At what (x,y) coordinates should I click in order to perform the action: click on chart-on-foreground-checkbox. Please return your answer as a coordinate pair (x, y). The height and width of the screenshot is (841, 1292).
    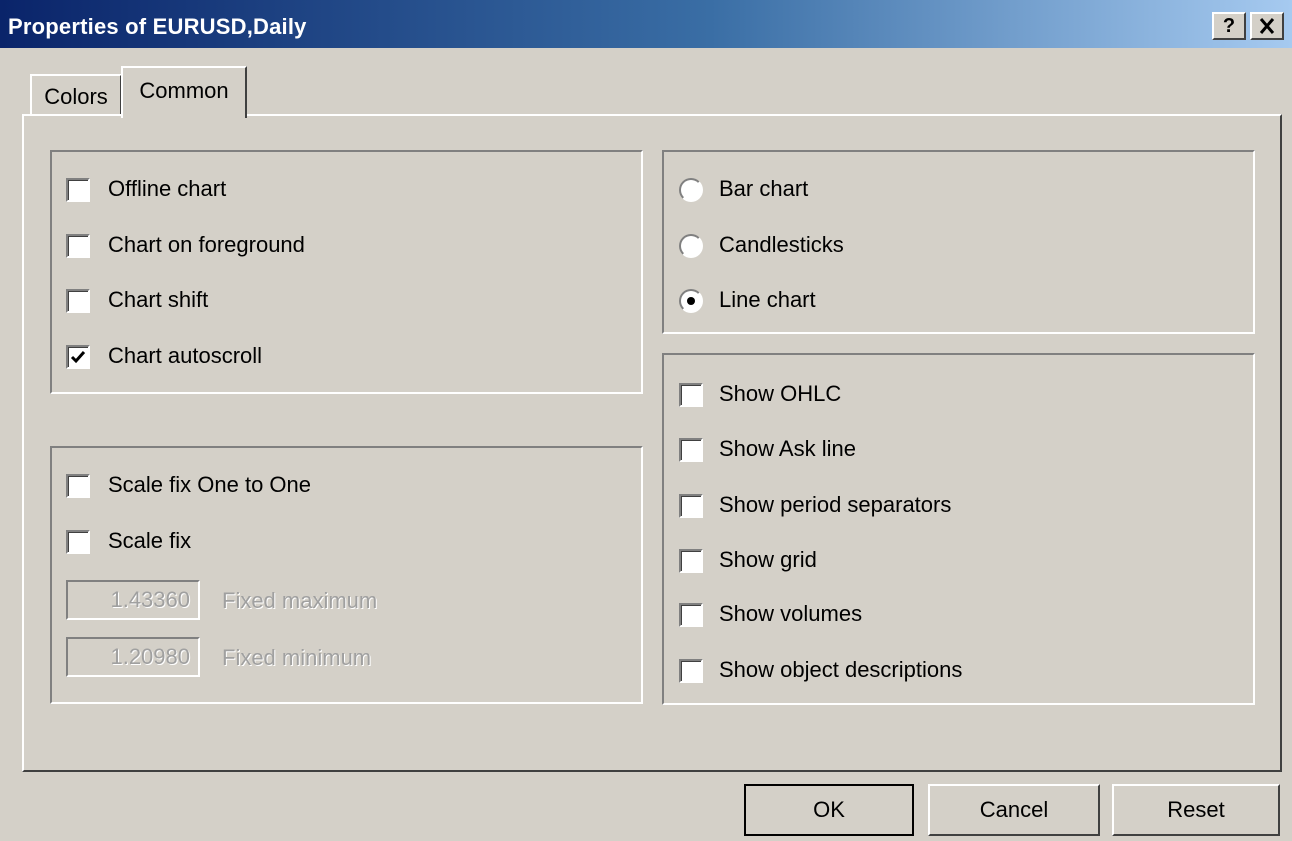
    Looking at the image, I should click on (78, 246).